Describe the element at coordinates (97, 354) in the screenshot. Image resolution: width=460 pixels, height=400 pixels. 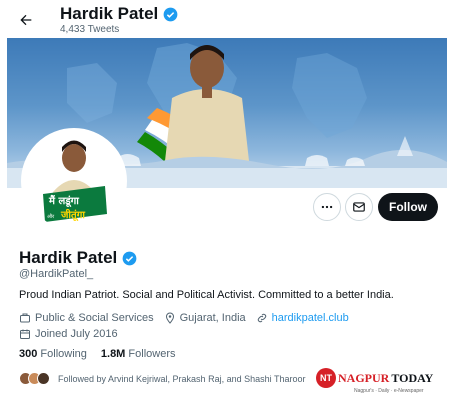
I see `follow-stats: 300 Following 1.8M Followers` at that location.